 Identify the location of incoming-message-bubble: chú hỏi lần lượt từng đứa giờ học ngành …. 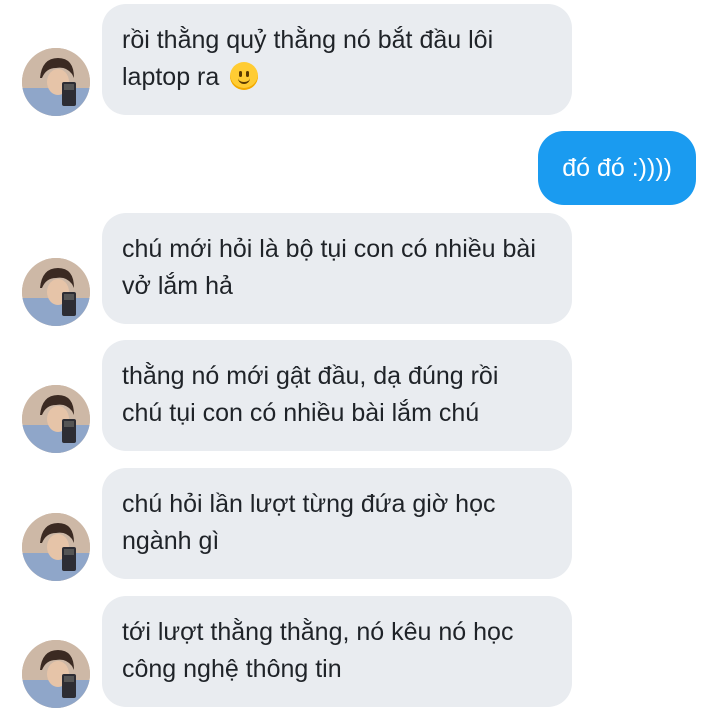
(337, 523).